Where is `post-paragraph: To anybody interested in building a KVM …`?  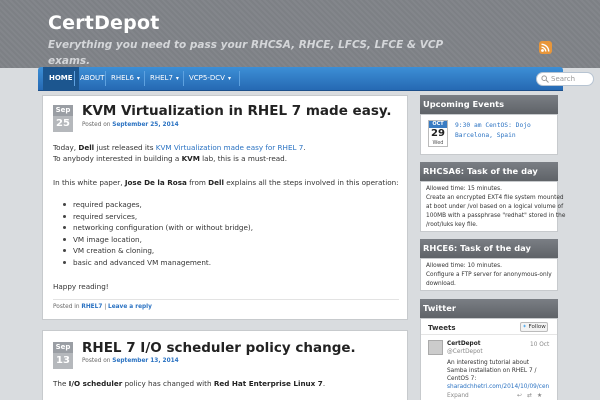 post-paragraph: To anybody interested in building a KVM … is located at coordinates (170, 158).